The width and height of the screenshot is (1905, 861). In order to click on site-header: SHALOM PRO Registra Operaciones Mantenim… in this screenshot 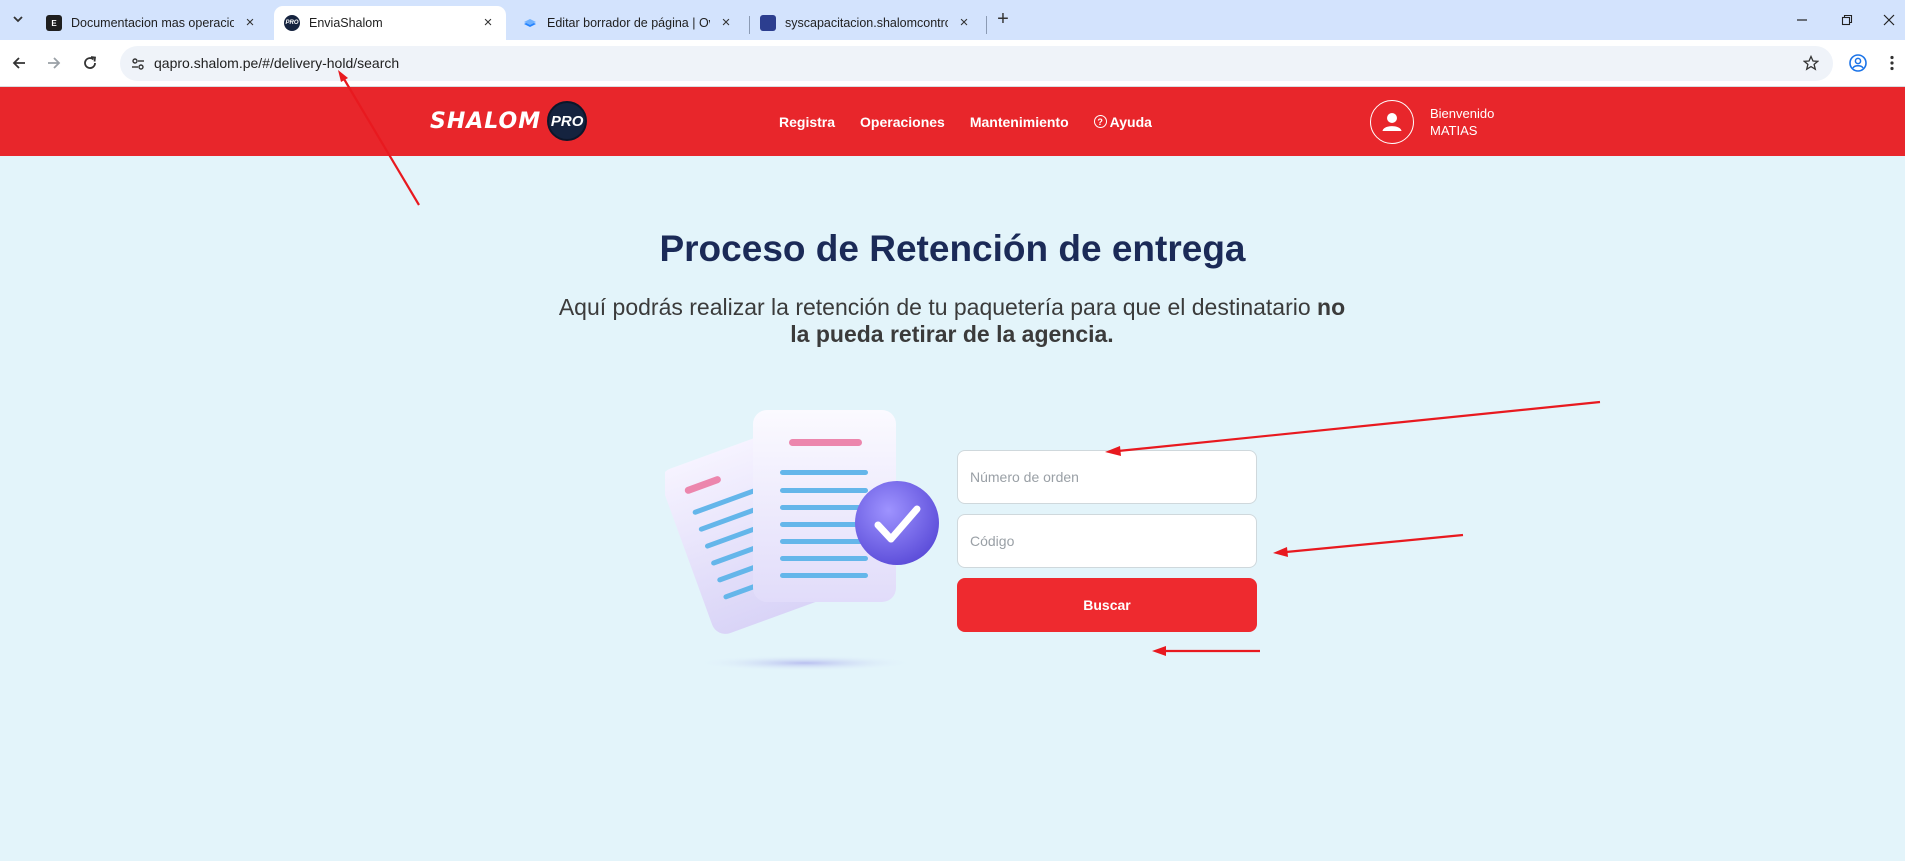, I will do `click(952, 121)`.